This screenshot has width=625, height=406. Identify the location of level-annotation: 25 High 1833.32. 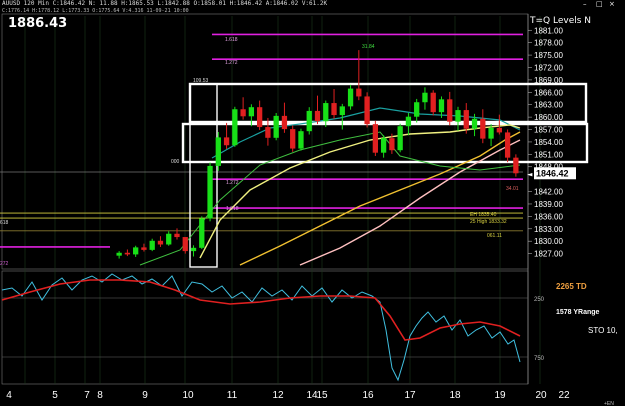
(488, 222).